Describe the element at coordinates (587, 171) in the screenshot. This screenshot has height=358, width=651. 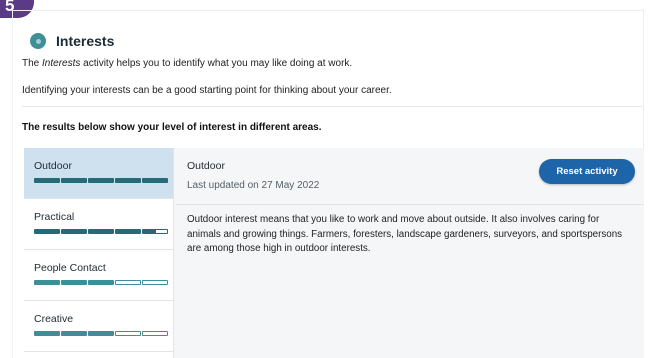
I see `reset-activity-button: Reset activity` at that location.